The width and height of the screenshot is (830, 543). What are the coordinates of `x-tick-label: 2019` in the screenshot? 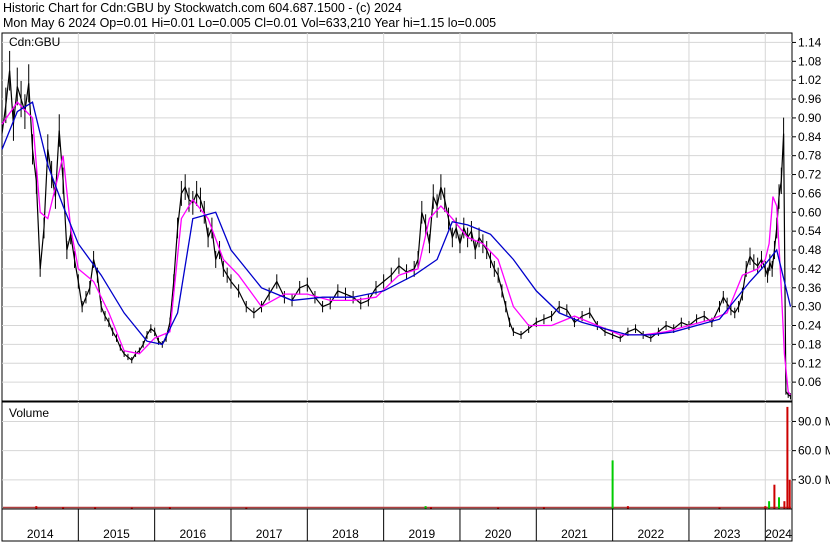 It's located at (421, 534).